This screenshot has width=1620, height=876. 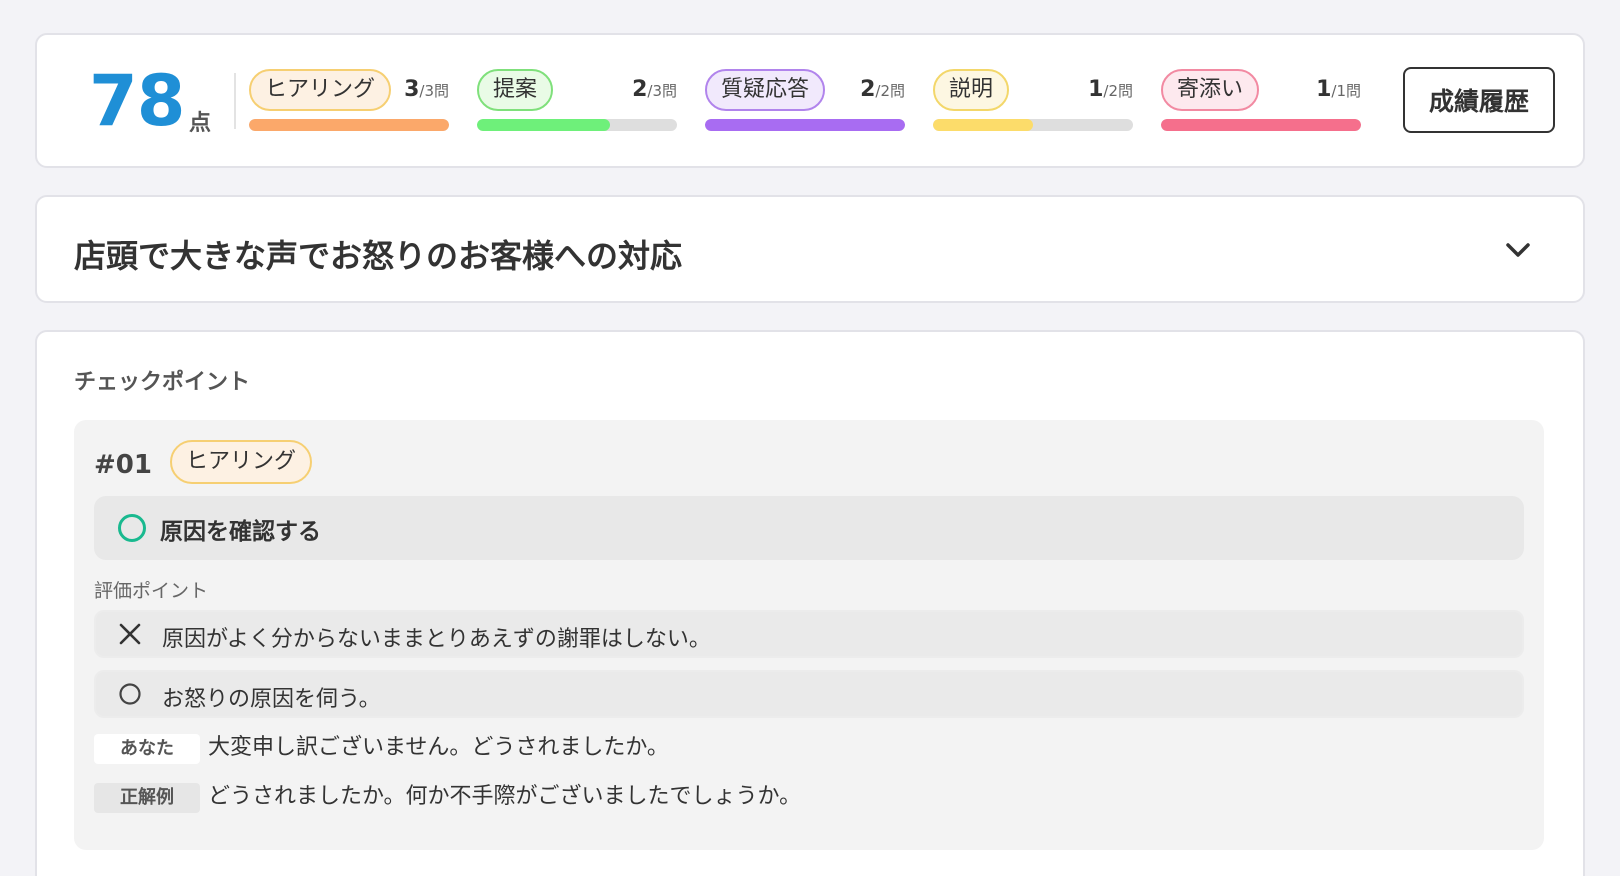 I want to click on chevron-down-icon, so click(x=1518, y=250).